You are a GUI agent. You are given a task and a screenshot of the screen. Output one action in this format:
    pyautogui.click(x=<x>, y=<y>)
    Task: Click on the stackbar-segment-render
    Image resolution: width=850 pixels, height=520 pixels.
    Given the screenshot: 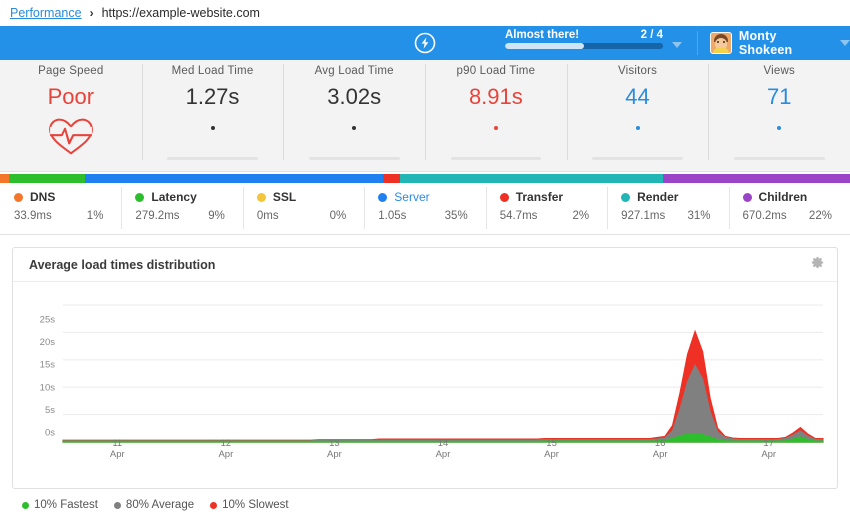 What is the action you would take?
    pyautogui.click(x=531, y=178)
    